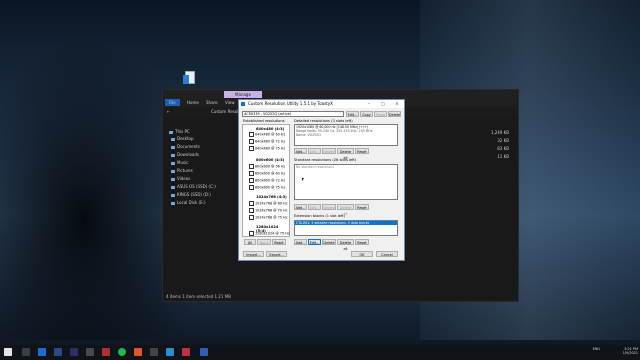 This screenshot has height=360, width=640. Describe the element at coordinates (394, 114) in the screenshot. I see `delete-monitor-button: Delete` at that location.